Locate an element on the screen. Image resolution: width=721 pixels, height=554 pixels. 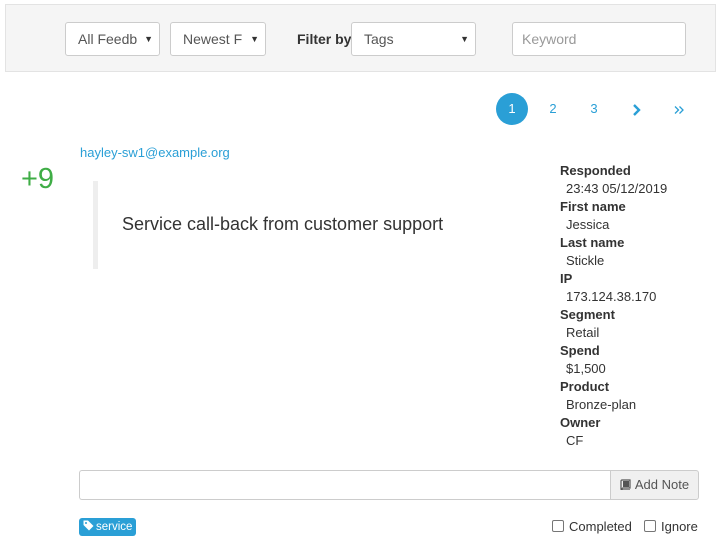
respondent-email-link: hayley-sw1@example.org is located at coordinates (155, 152).